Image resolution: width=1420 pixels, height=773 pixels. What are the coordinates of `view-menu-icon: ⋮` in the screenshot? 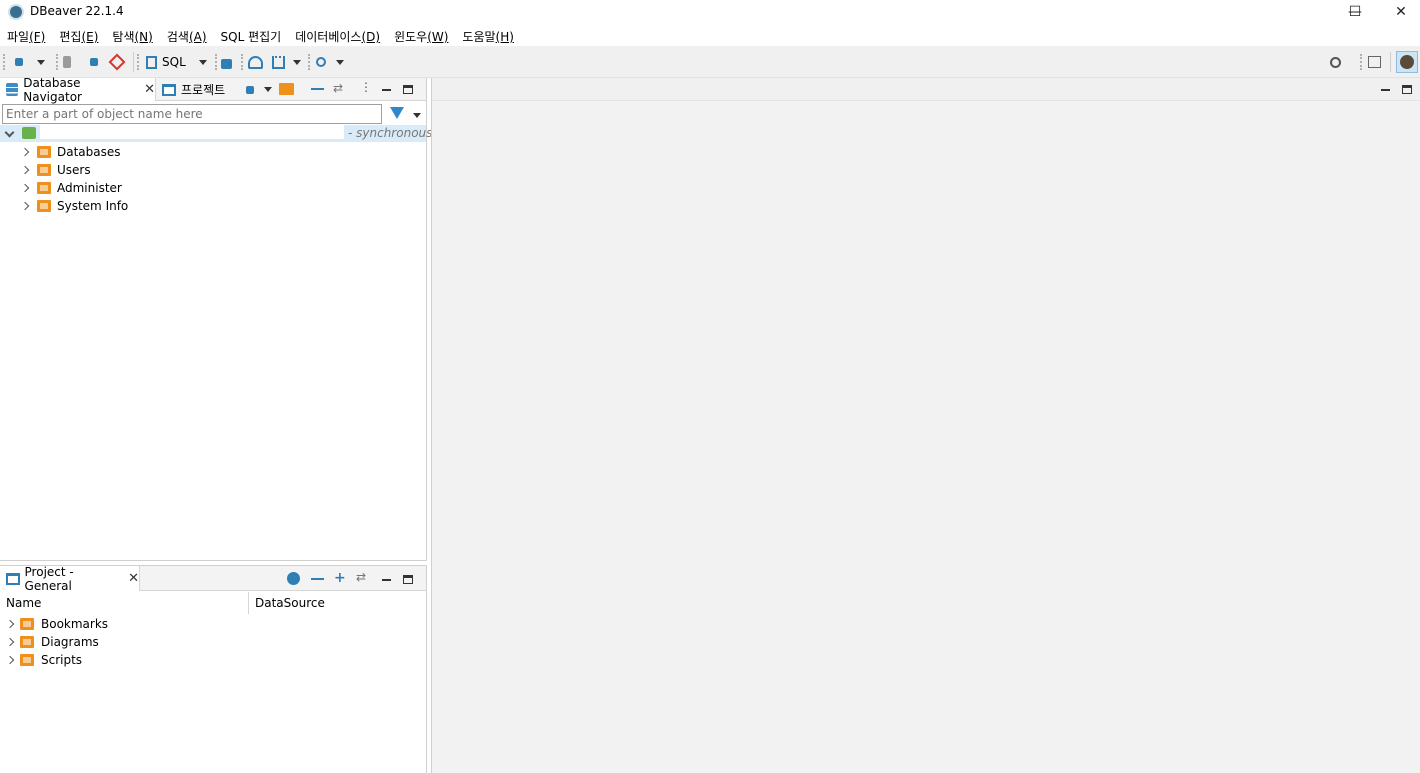 It's located at (367, 87).